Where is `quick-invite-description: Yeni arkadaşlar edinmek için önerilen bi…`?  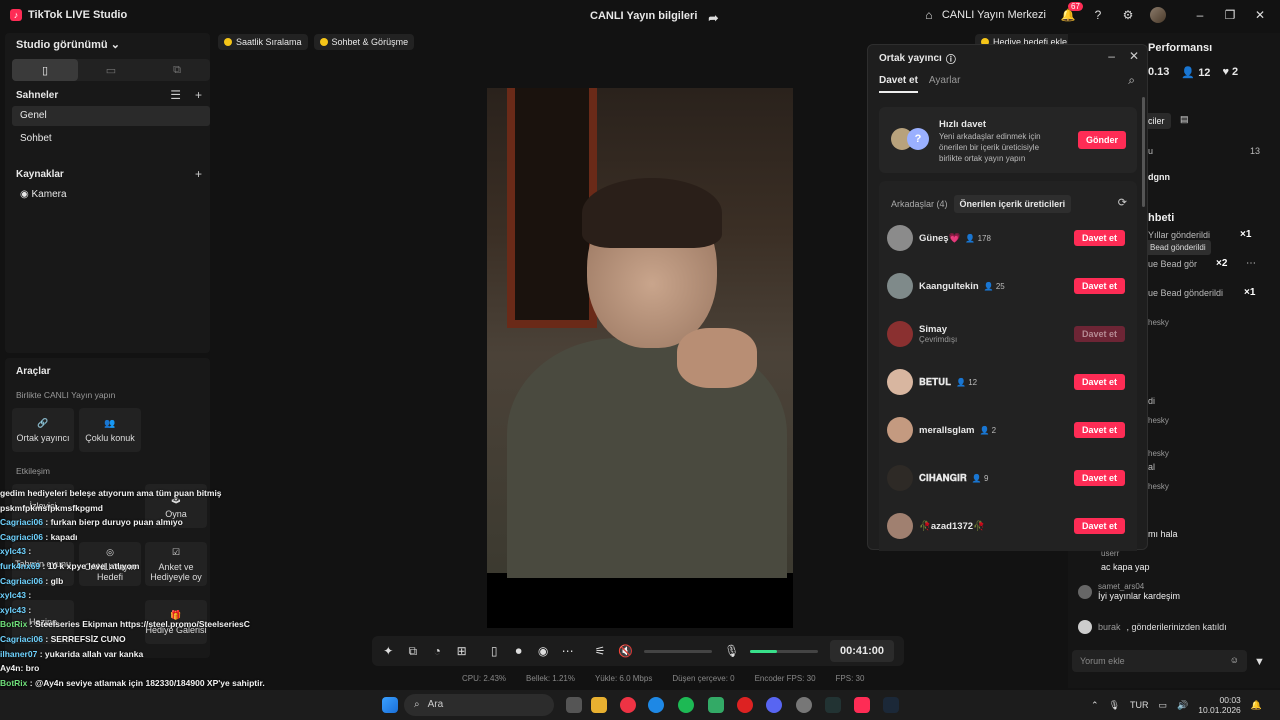 quick-invite-description: Yeni arkadaşlar edinmek için önerilen bi… is located at coordinates (990, 147).